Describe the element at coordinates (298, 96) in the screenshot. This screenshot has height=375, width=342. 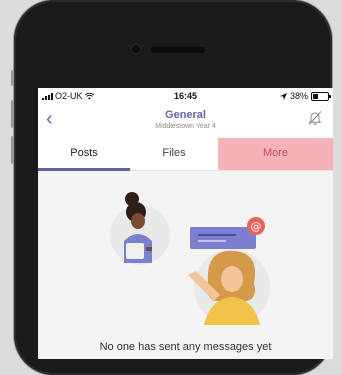
I see `battery-percent: 38%` at that location.